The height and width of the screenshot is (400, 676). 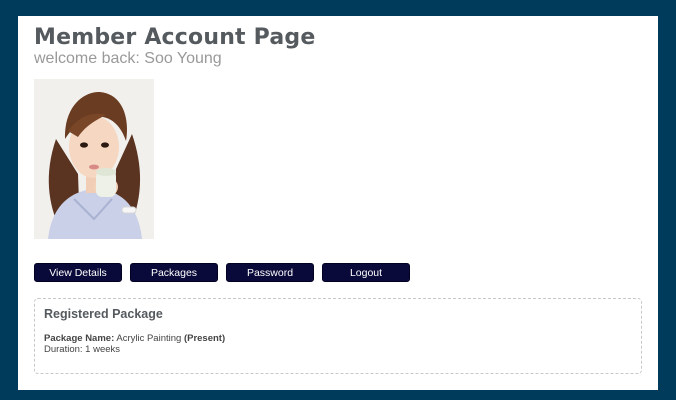 What do you see at coordinates (149, 338) in the screenshot?
I see `package-name-value: Acrylic Painting` at bounding box center [149, 338].